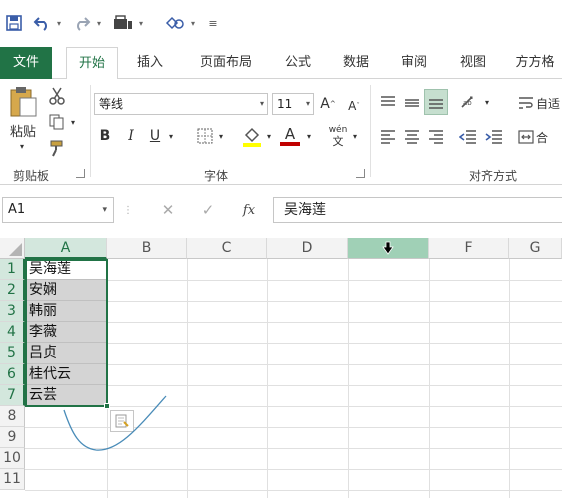 This screenshot has height=498, width=562. I want to click on font-color-button: A, so click(290, 136).